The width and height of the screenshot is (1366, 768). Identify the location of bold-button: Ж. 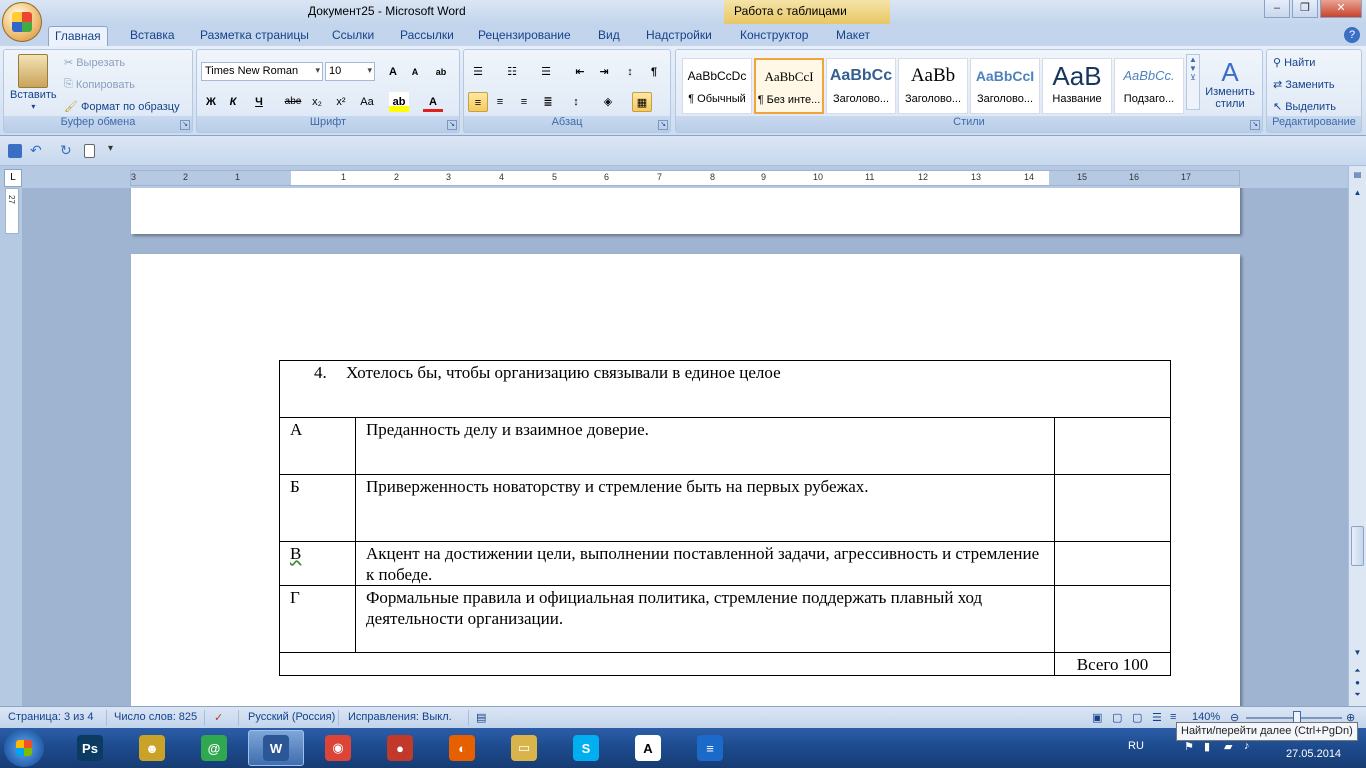
(211, 102).